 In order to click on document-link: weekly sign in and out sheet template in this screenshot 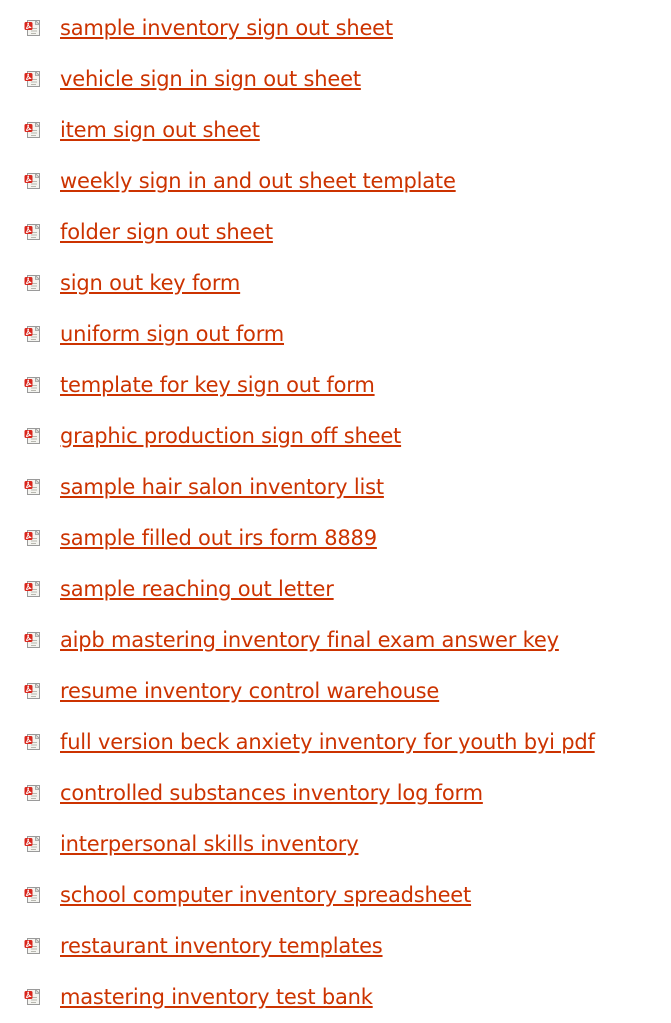, I will do `click(258, 181)`.